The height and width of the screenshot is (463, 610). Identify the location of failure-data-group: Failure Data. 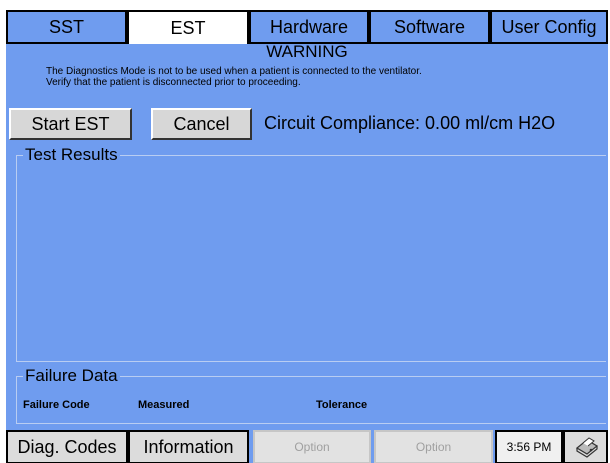
(311, 395).